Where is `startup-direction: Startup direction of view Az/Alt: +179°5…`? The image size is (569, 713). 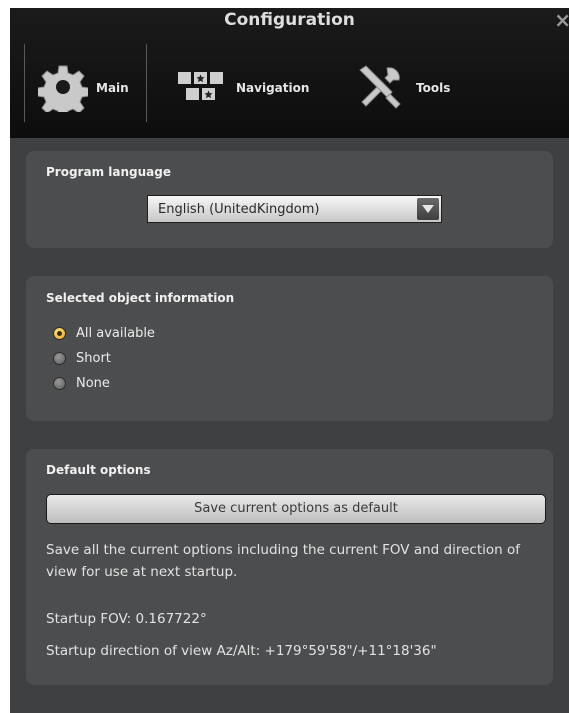
startup-direction: Startup direction of view Az/Alt: +179°5… is located at coordinates (241, 651).